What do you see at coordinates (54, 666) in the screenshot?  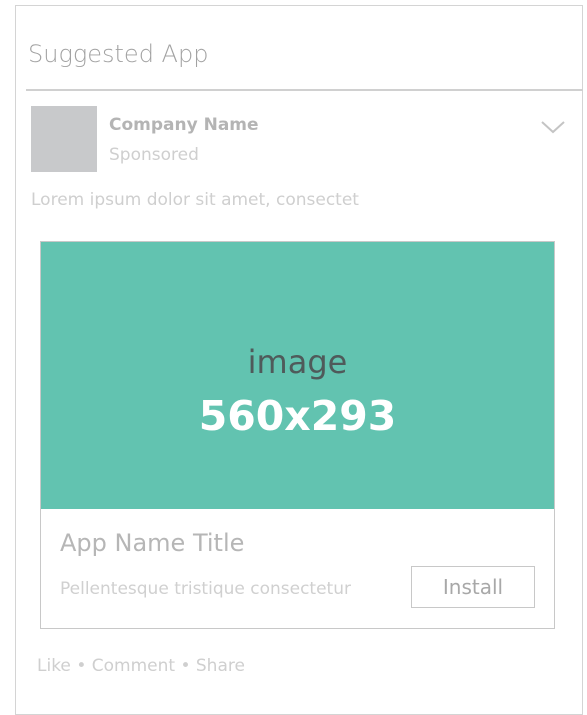 I see `like-link: Like` at bounding box center [54, 666].